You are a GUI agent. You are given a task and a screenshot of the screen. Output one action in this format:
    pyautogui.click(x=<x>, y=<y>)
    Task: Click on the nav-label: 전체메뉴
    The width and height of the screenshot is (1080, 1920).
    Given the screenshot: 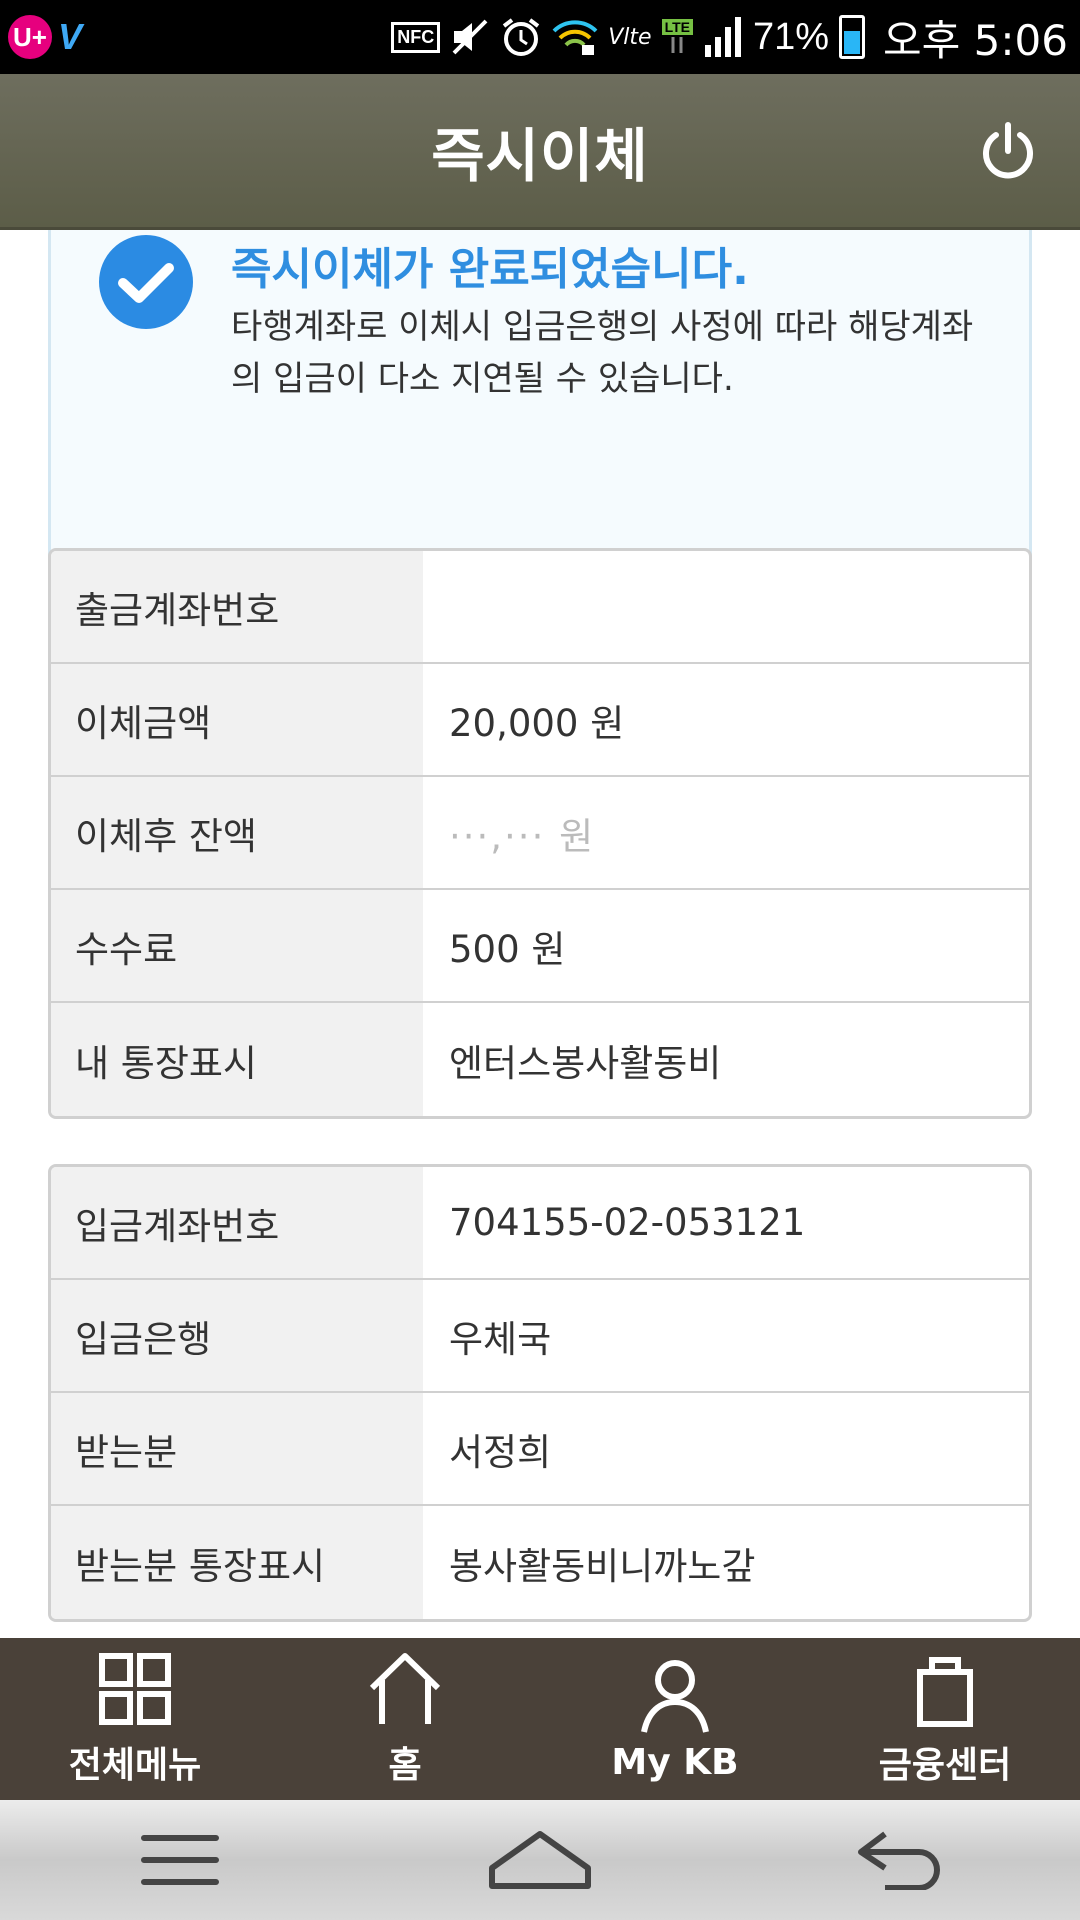 What is the action you would take?
    pyautogui.click(x=135, y=1765)
    